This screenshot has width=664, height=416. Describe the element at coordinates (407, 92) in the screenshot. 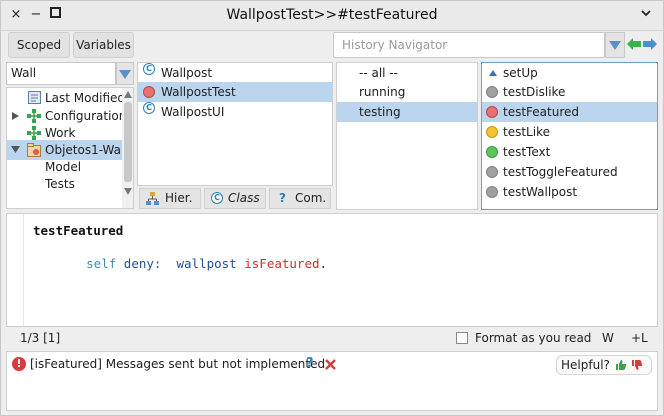

I see `protocol-item-running: running` at that location.